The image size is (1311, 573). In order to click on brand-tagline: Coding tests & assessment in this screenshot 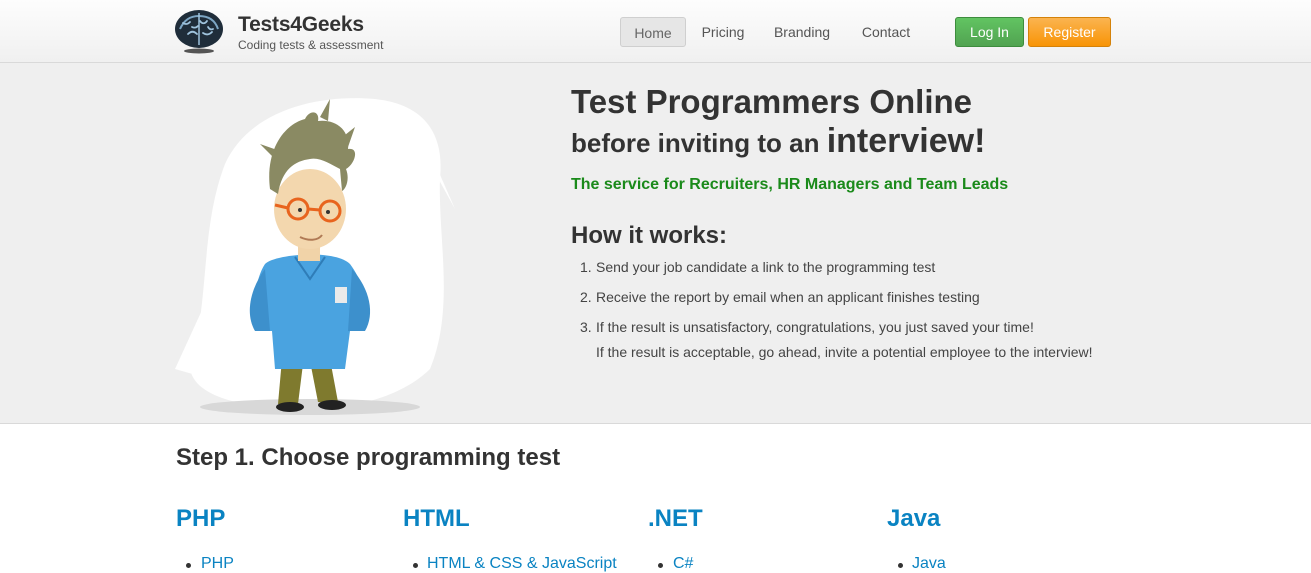, I will do `click(311, 45)`.